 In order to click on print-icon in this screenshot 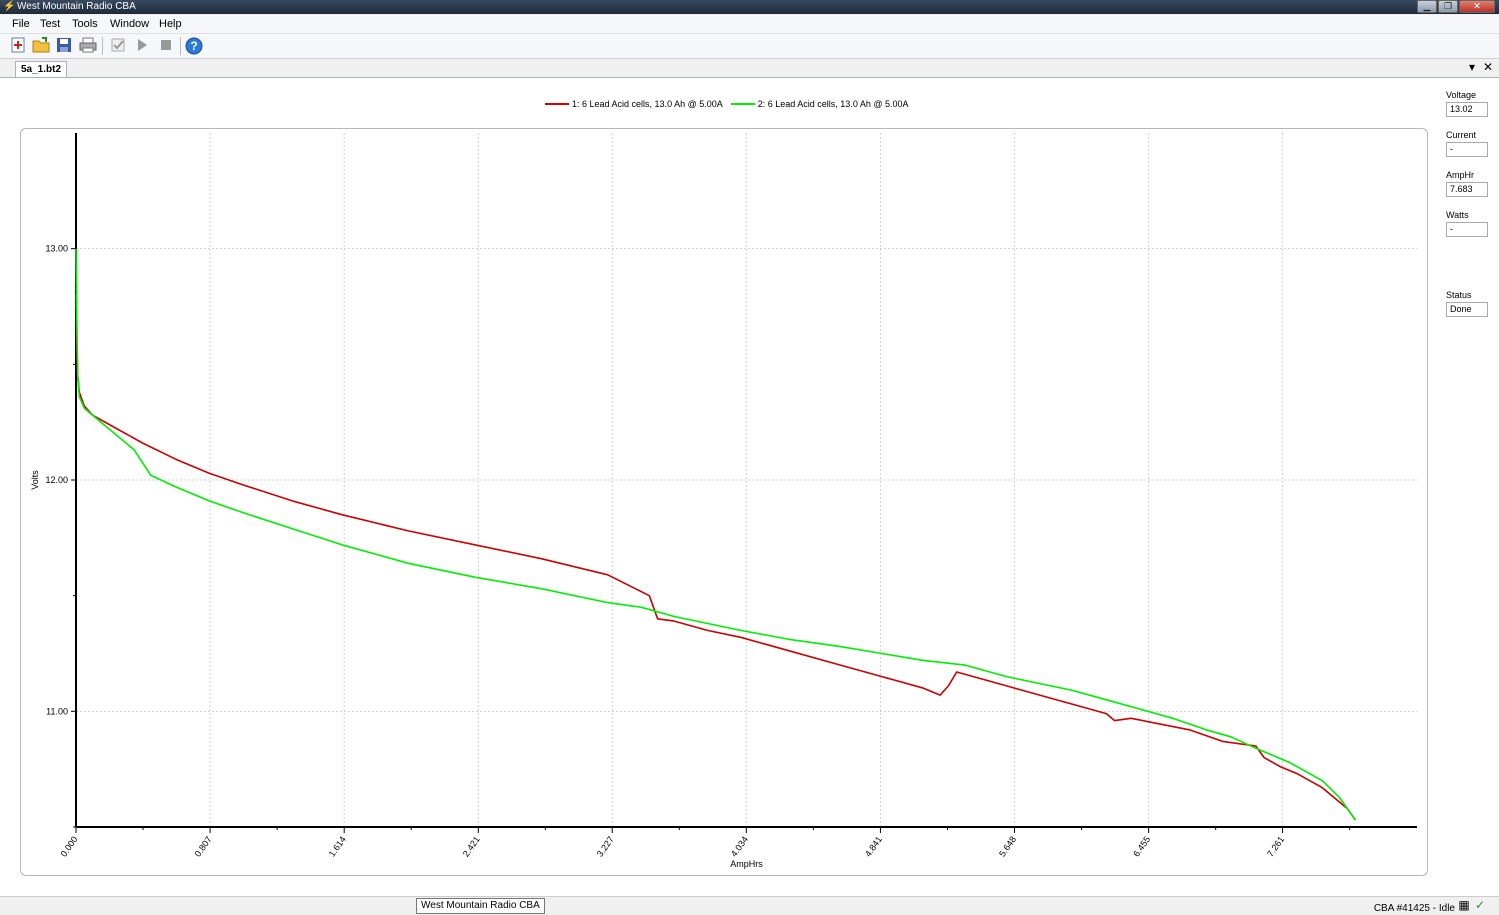, I will do `click(88, 46)`.